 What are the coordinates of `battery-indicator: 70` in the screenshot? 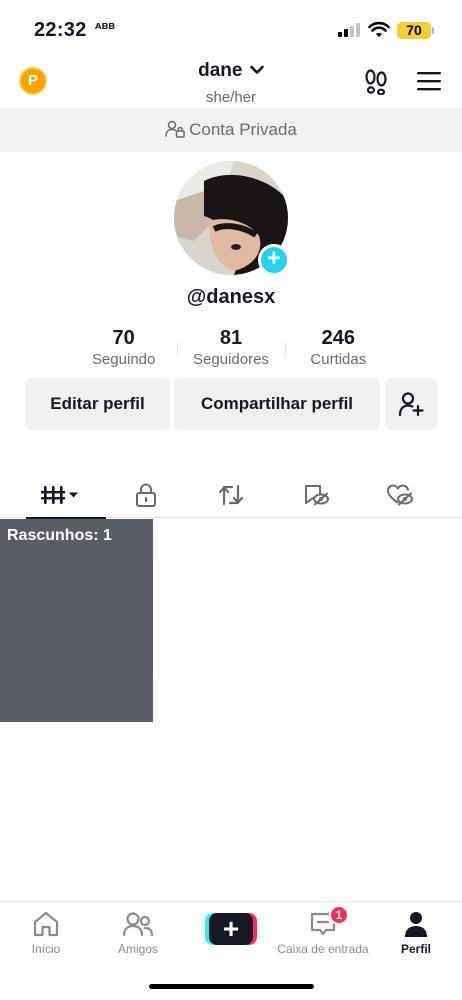 It's located at (414, 30).